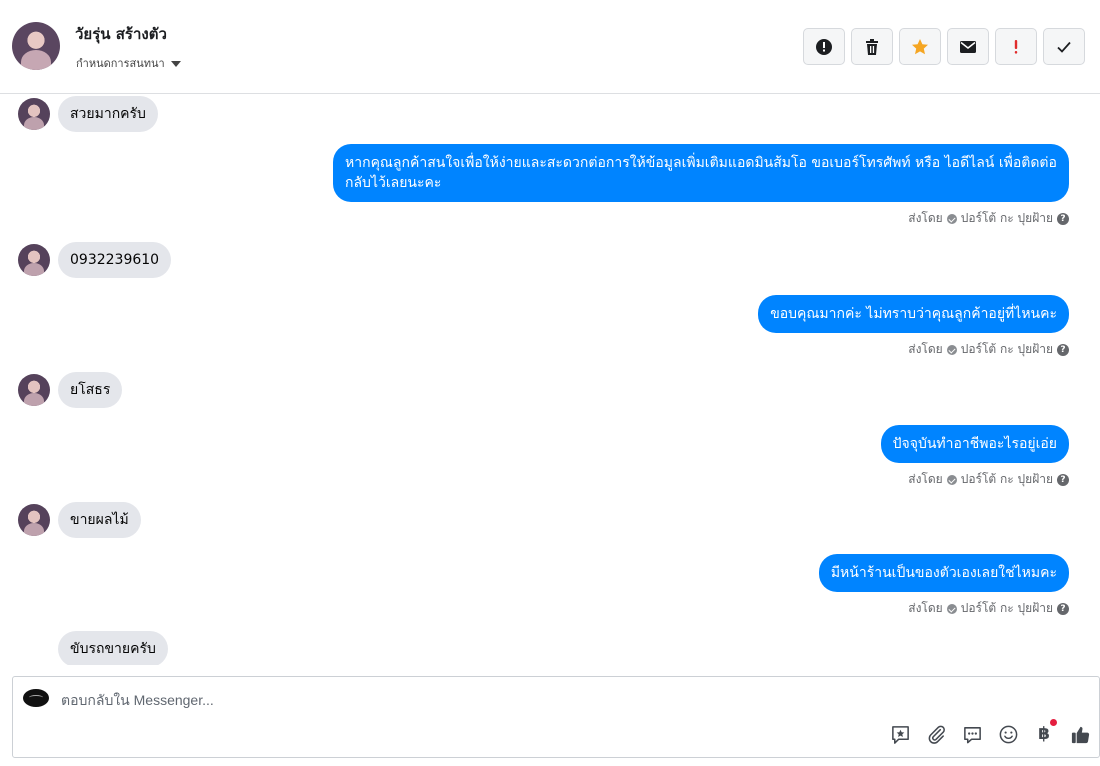  I want to click on attach-file-button, so click(936, 734).